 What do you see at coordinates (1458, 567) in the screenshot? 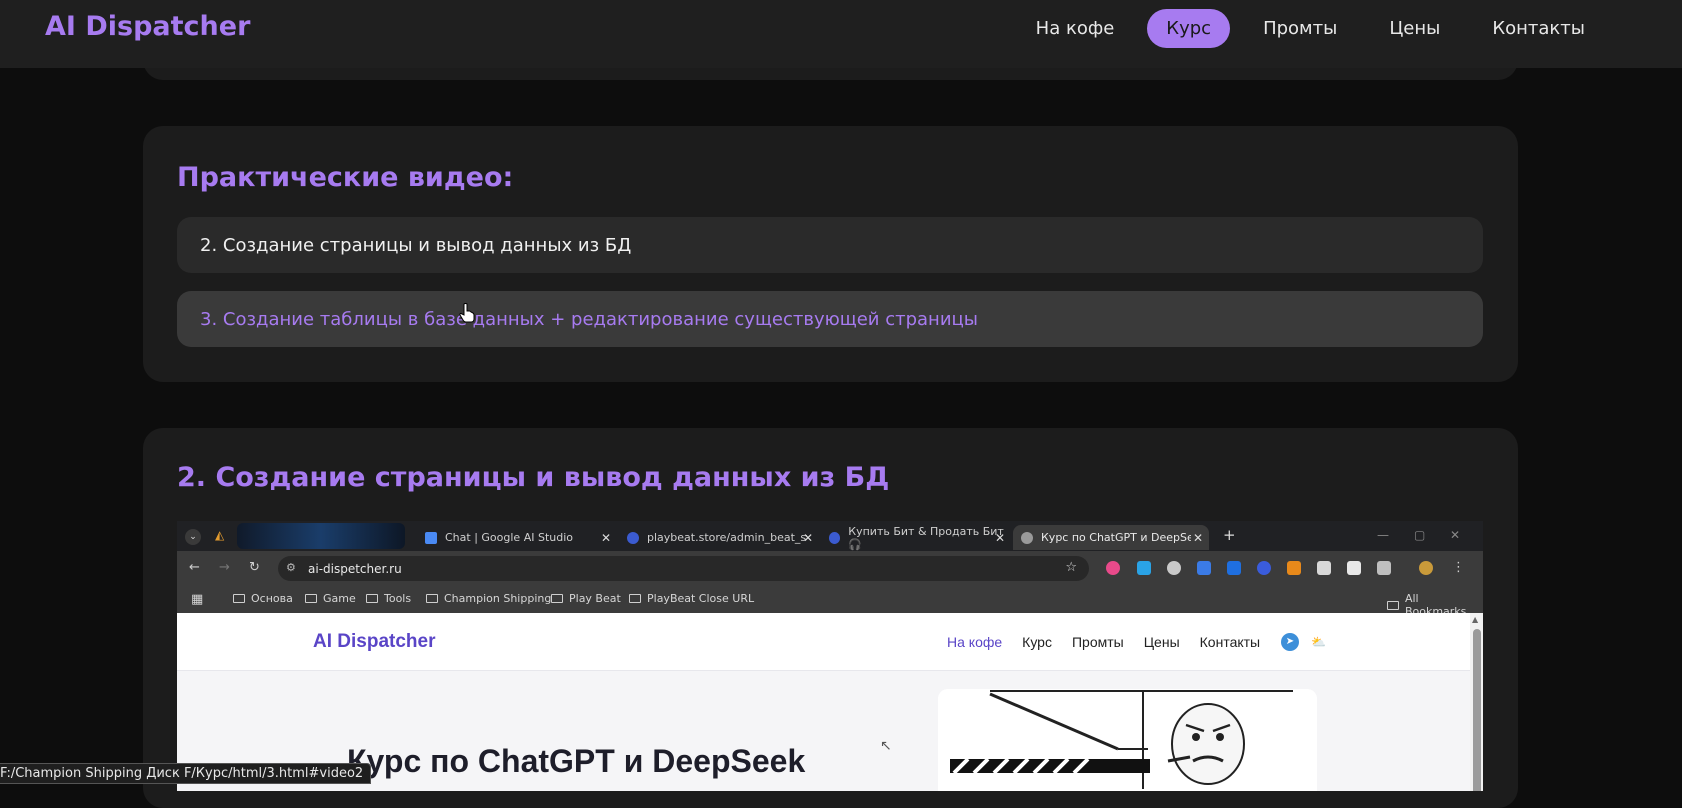
I see `menu-icon: ⋮` at bounding box center [1458, 567].